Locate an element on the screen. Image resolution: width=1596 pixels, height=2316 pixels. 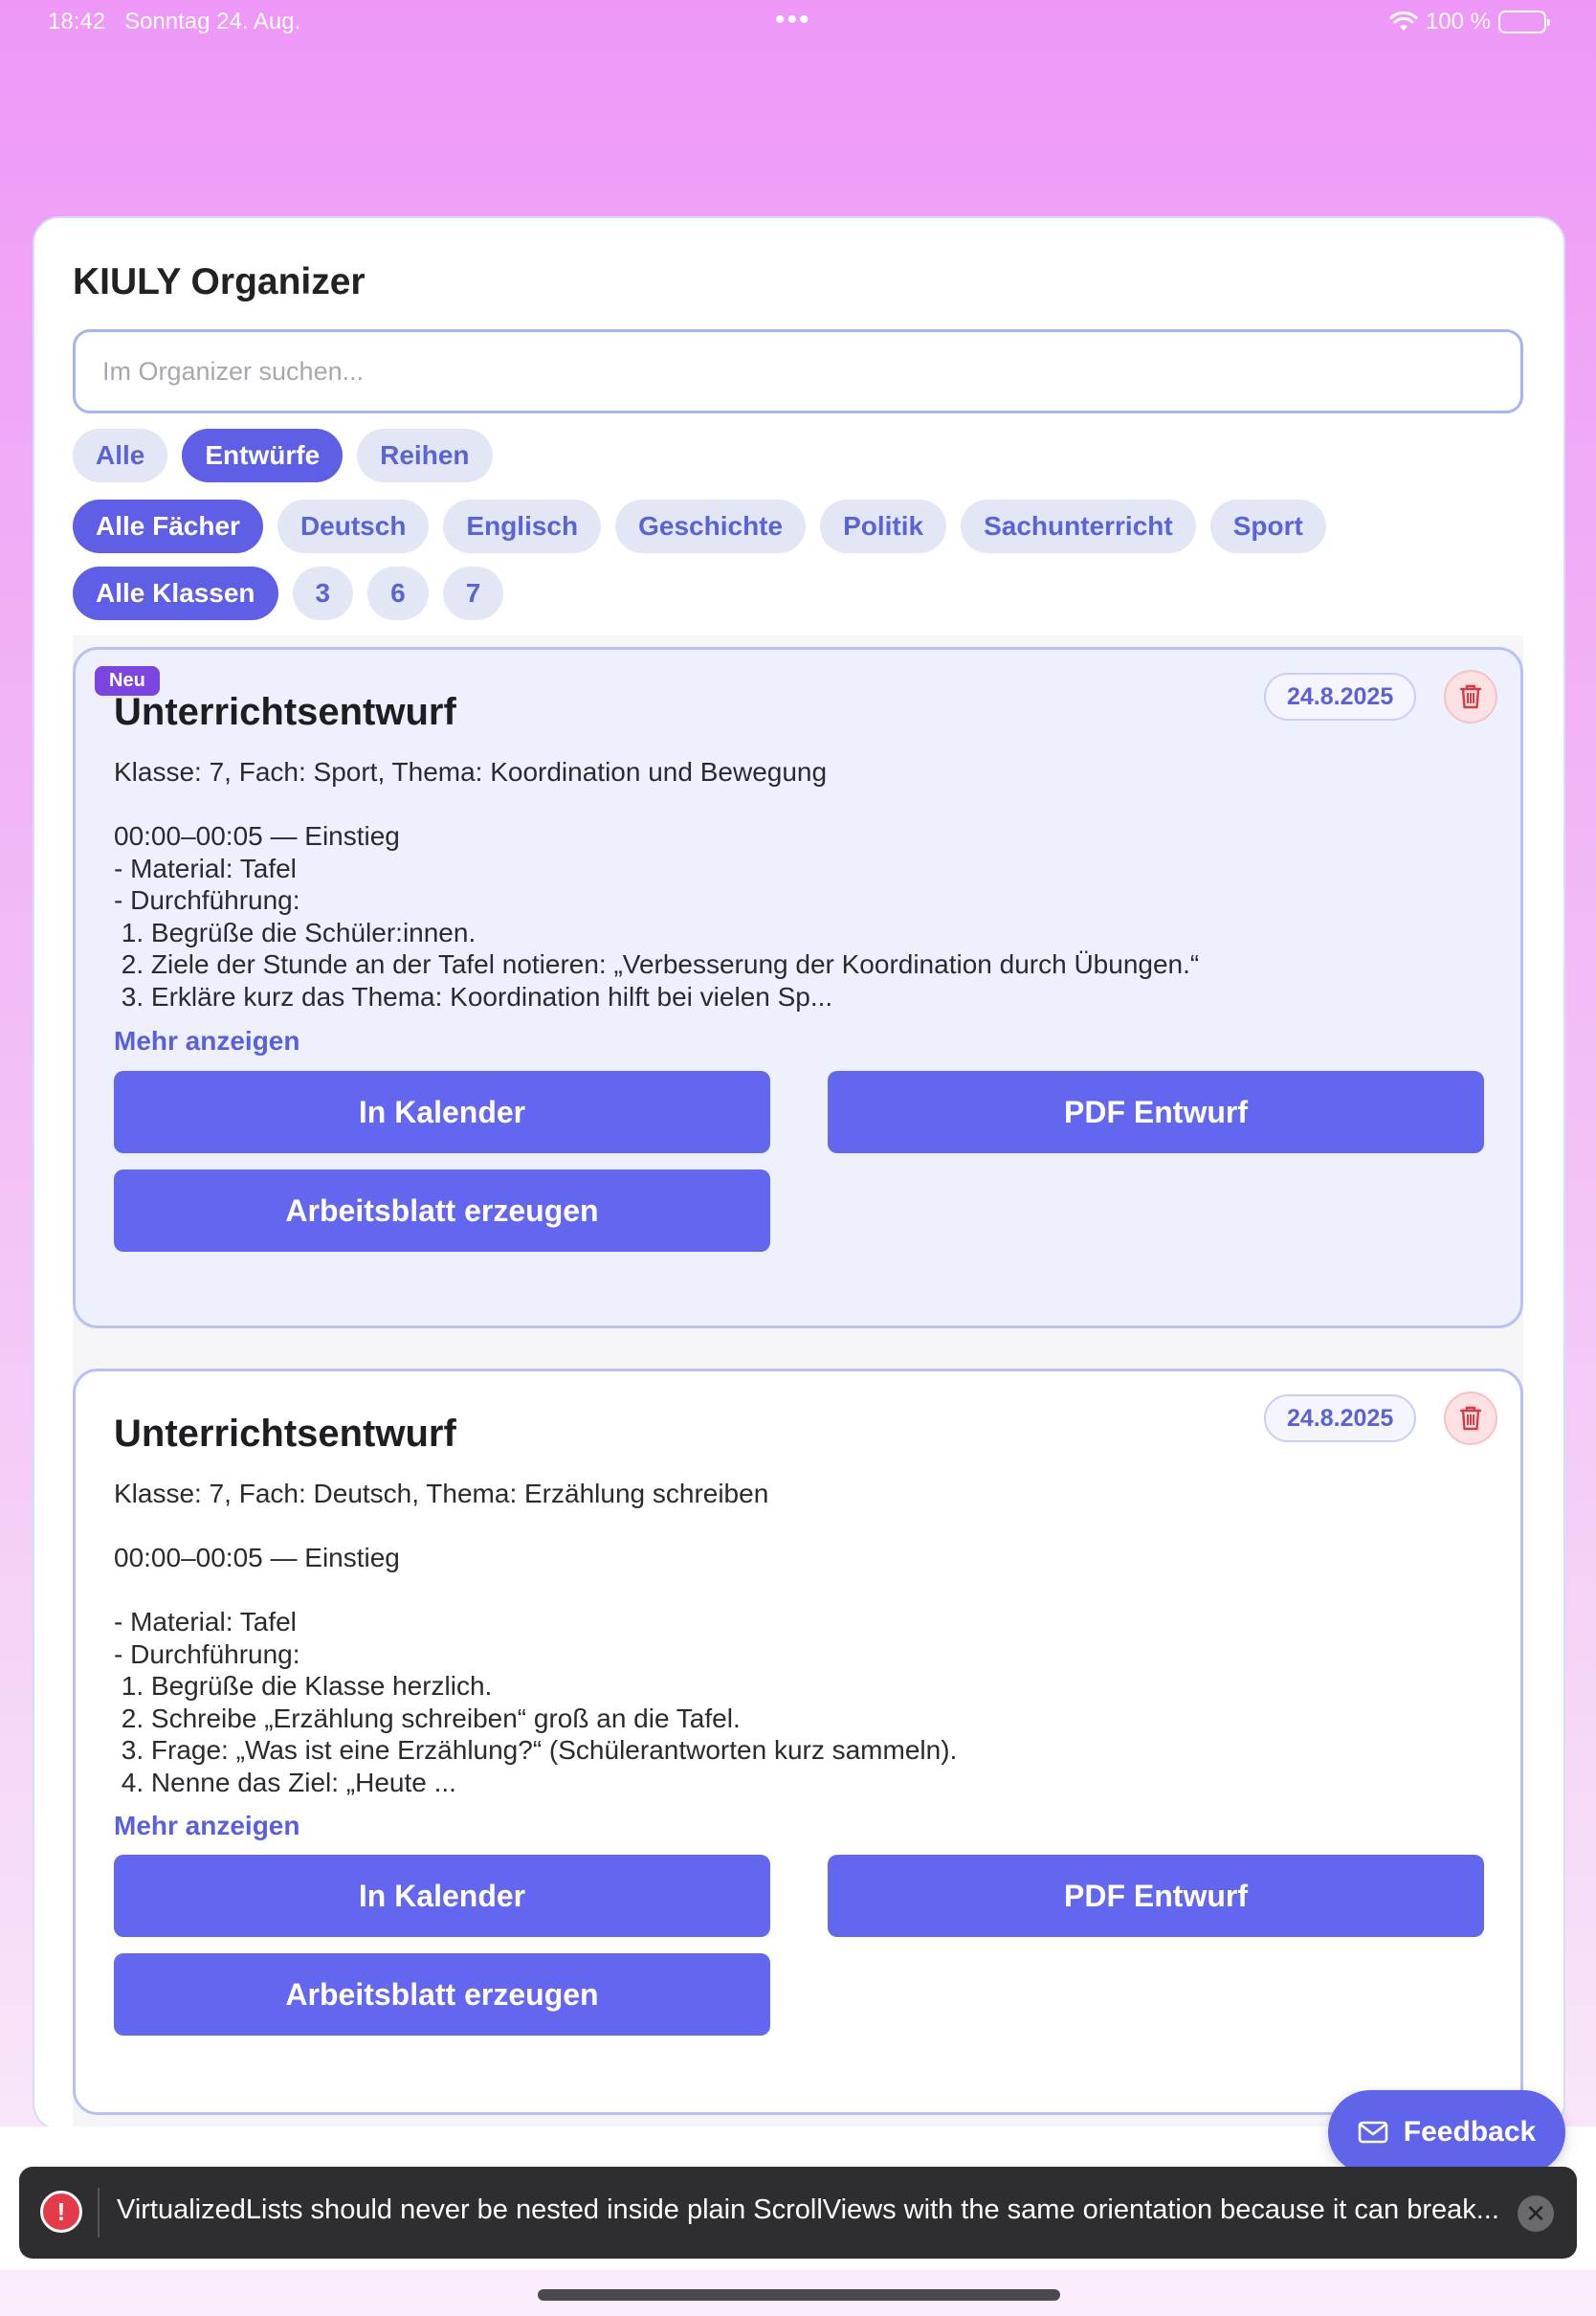
status-date: Sonntag 24. Aug. is located at coordinates (213, 21).